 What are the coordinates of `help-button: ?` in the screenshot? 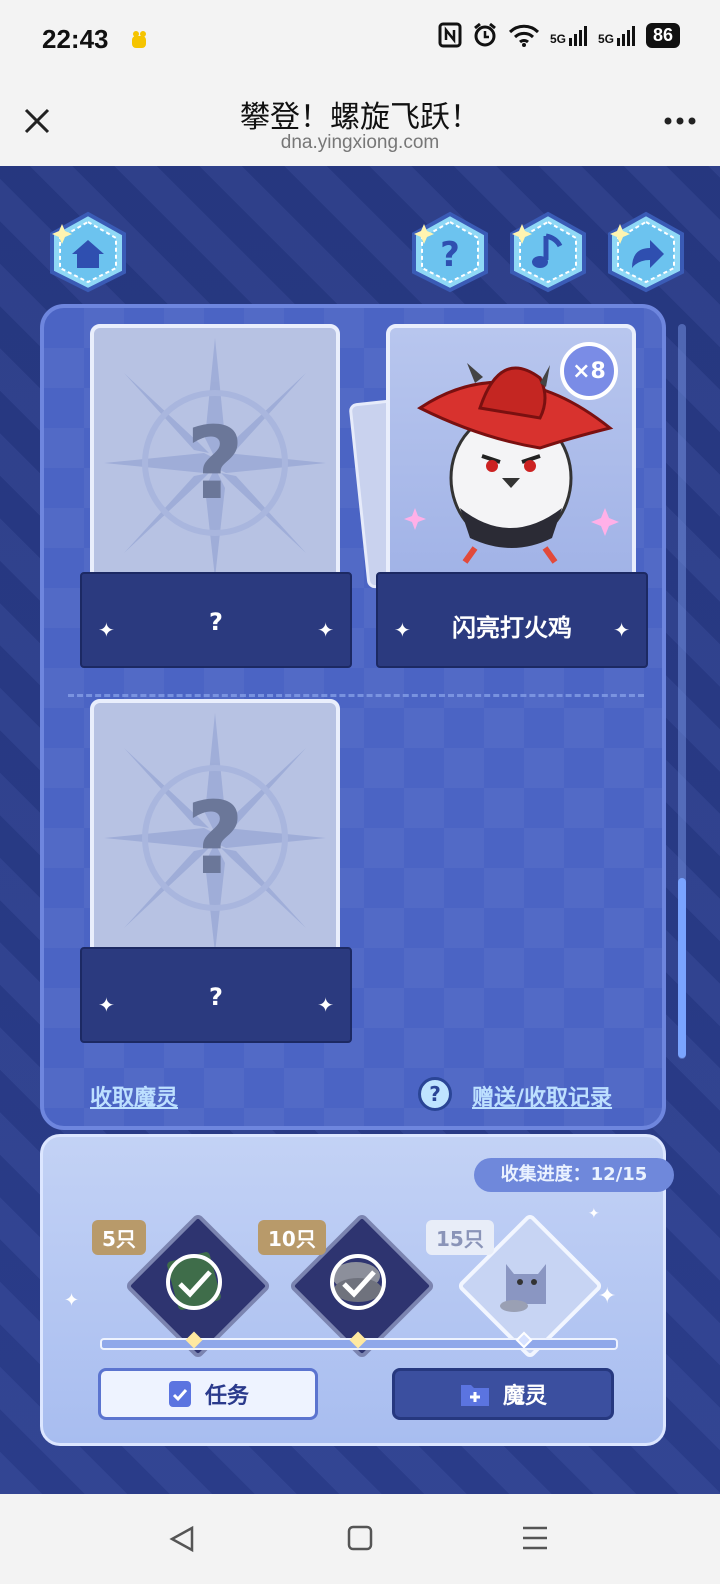 It's located at (450, 252).